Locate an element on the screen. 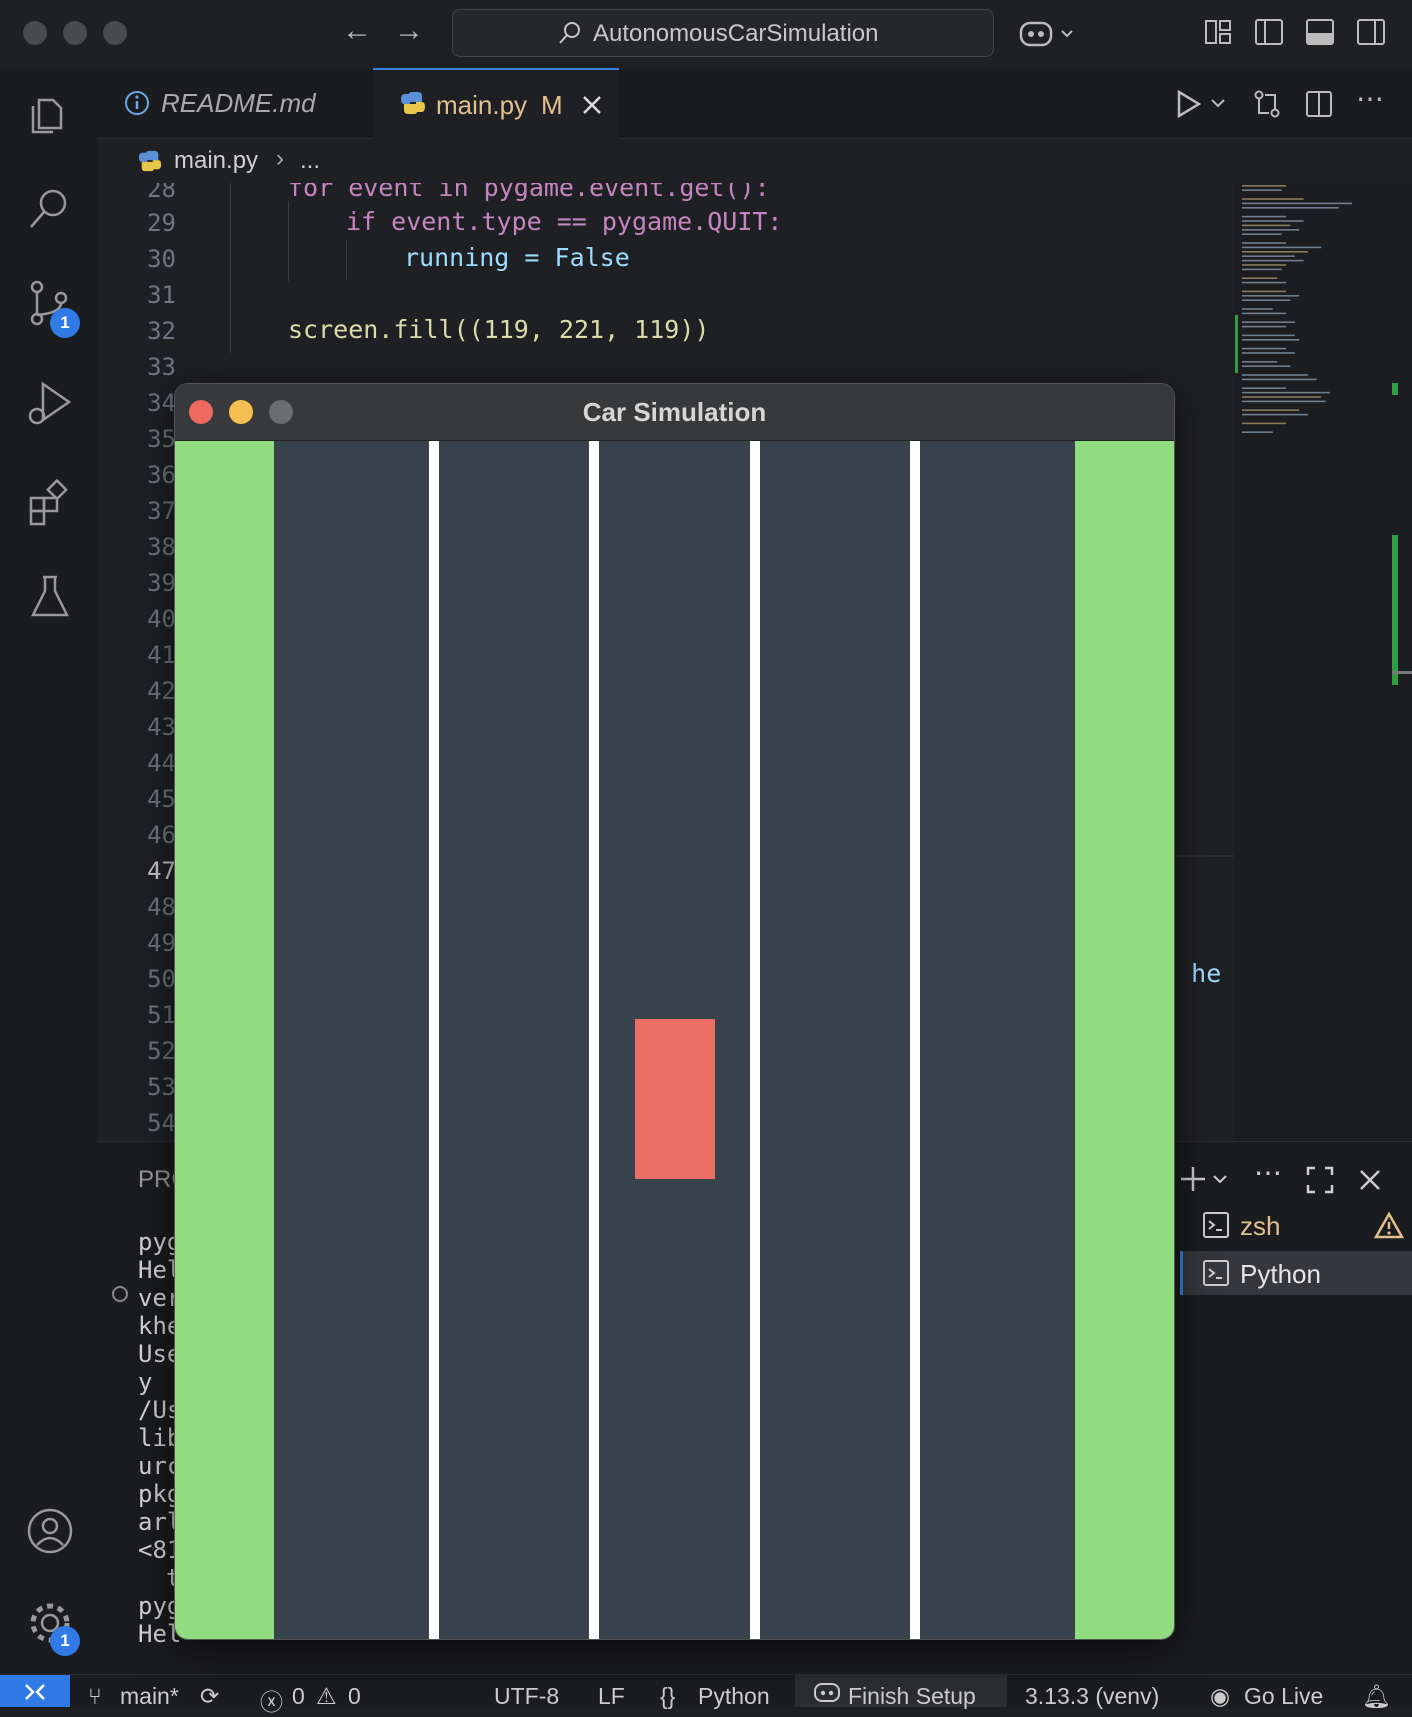  remote-icon is located at coordinates (35, 1692).